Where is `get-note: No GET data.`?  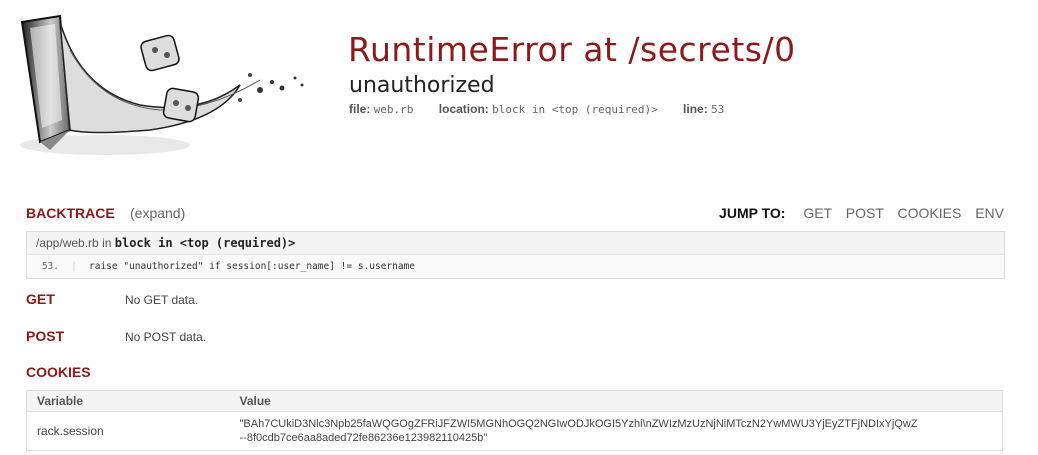
get-note: No GET data. is located at coordinates (162, 300).